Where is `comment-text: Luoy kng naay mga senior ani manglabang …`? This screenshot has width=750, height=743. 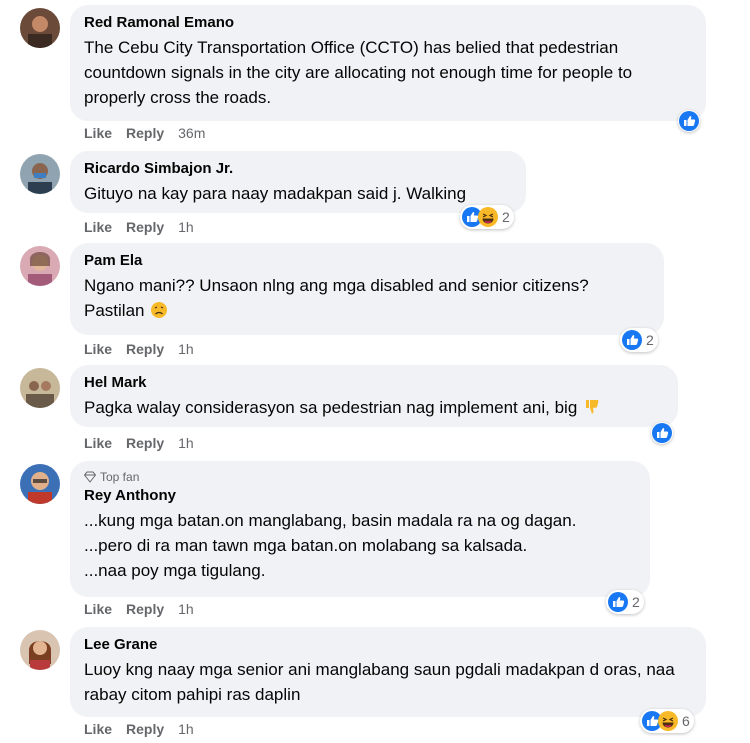
comment-text: Luoy kng naay mga senior ani manglabang … is located at coordinates (379, 682).